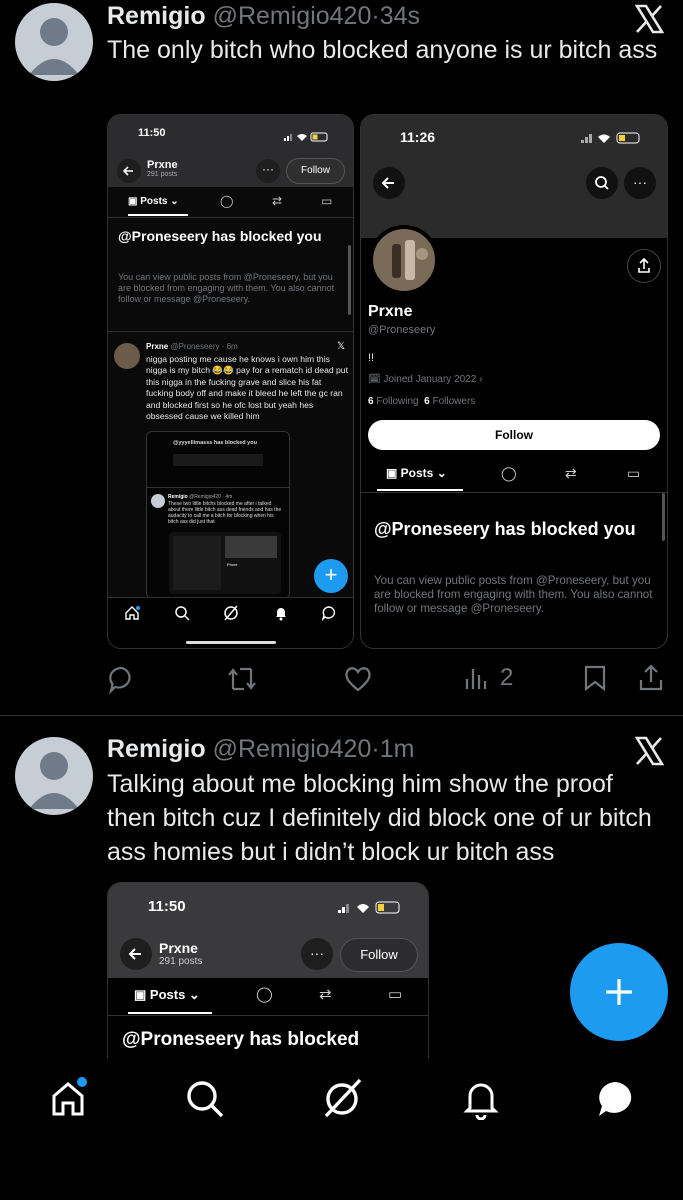 This screenshot has height=1200, width=683. What do you see at coordinates (341, 715) in the screenshot?
I see `divider` at bounding box center [341, 715].